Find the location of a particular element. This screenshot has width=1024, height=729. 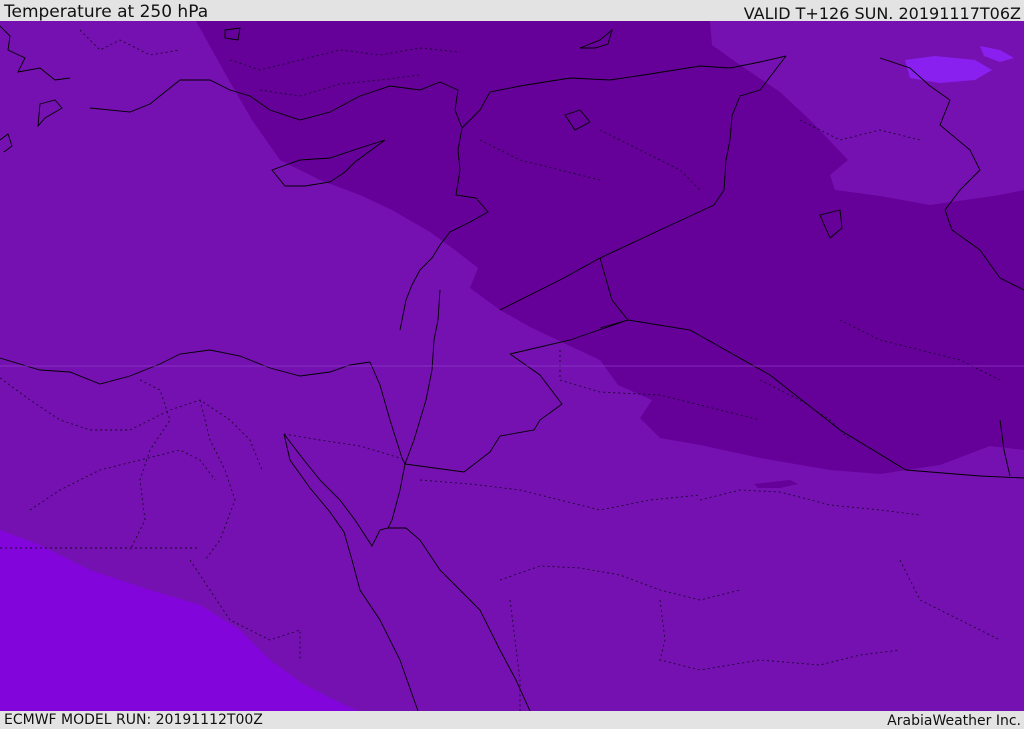

map-title: Temperature at 250 hPa is located at coordinates (106, 12).